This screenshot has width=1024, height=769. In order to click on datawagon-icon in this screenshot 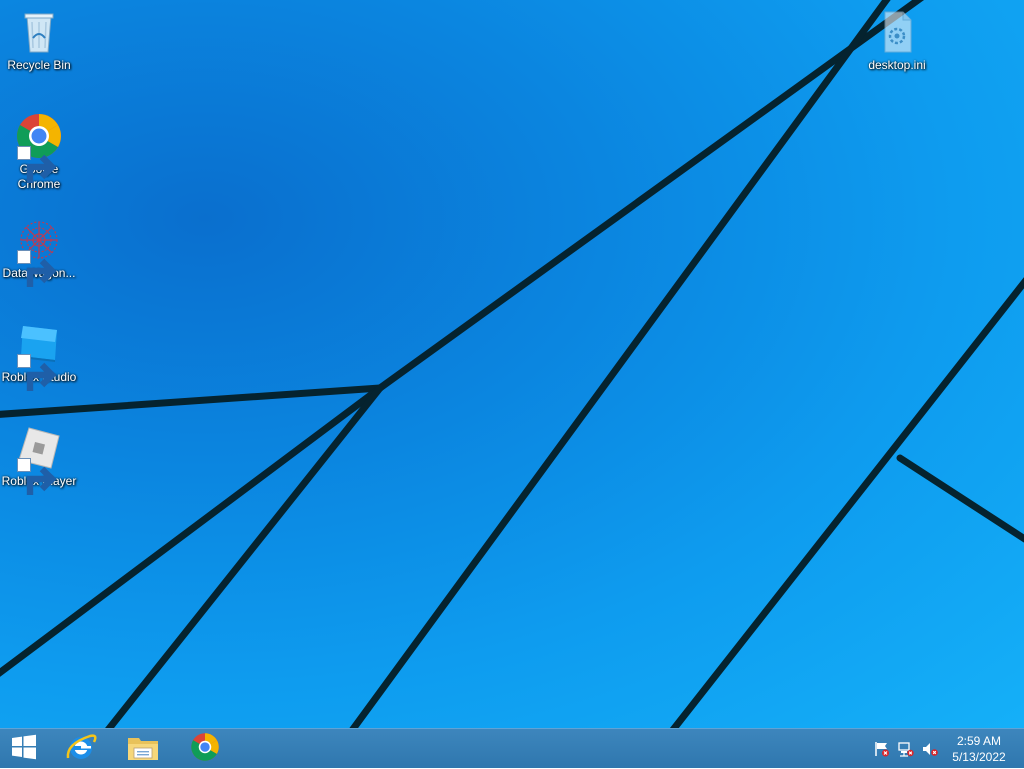, I will do `click(39, 251)`.